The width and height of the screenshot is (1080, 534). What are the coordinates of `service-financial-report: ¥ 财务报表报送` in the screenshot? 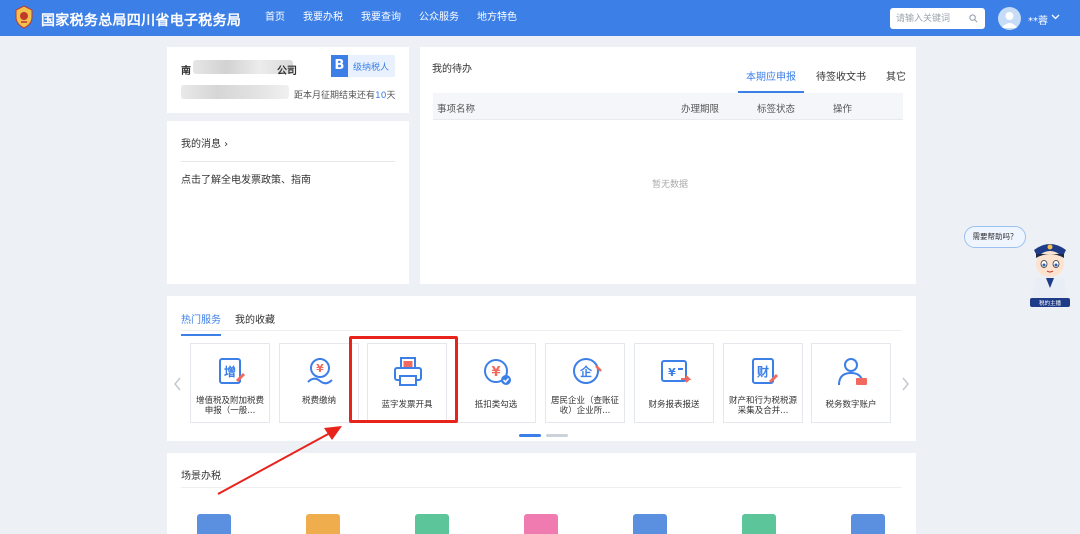 It's located at (674, 383).